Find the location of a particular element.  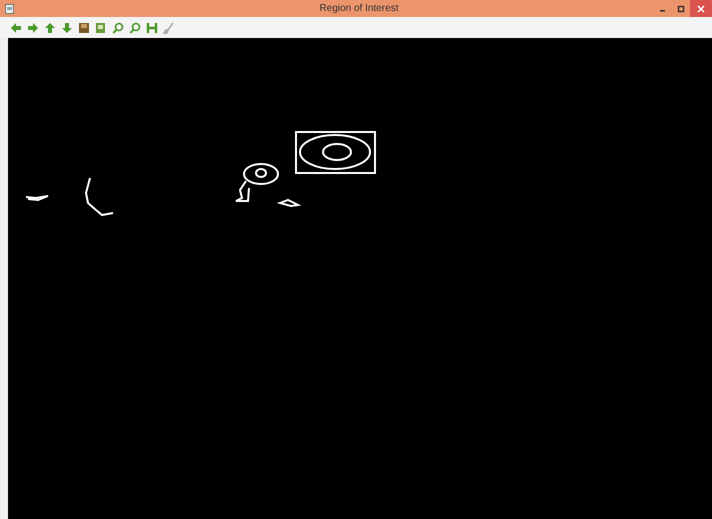

window-title: Region of Interest is located at coordinates (359, 8).